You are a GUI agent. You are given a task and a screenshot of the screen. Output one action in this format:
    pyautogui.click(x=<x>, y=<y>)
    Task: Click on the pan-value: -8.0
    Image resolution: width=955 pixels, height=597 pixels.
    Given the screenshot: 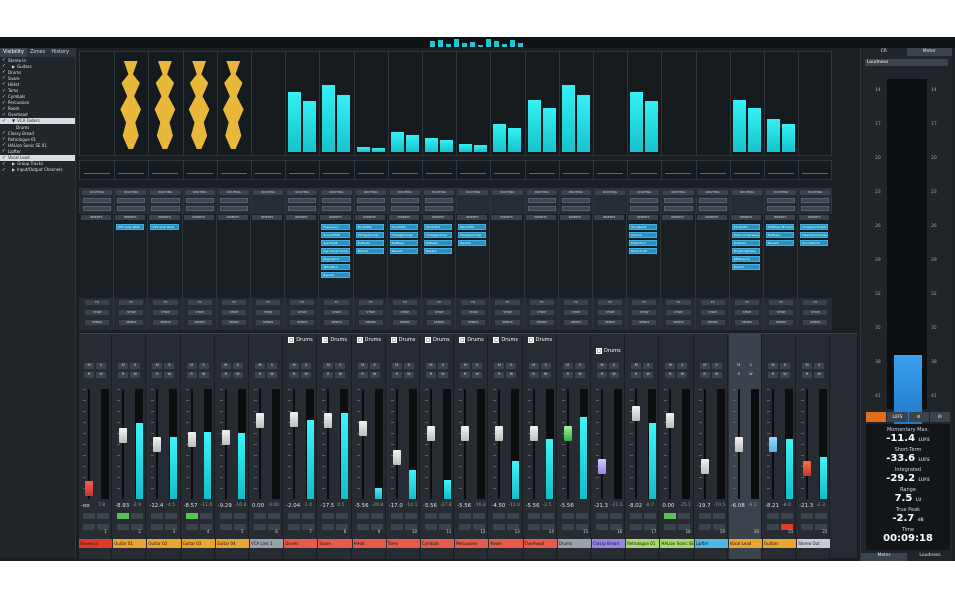 What is the action you would take?
    pyautogui.click(x=786, y=505)
    